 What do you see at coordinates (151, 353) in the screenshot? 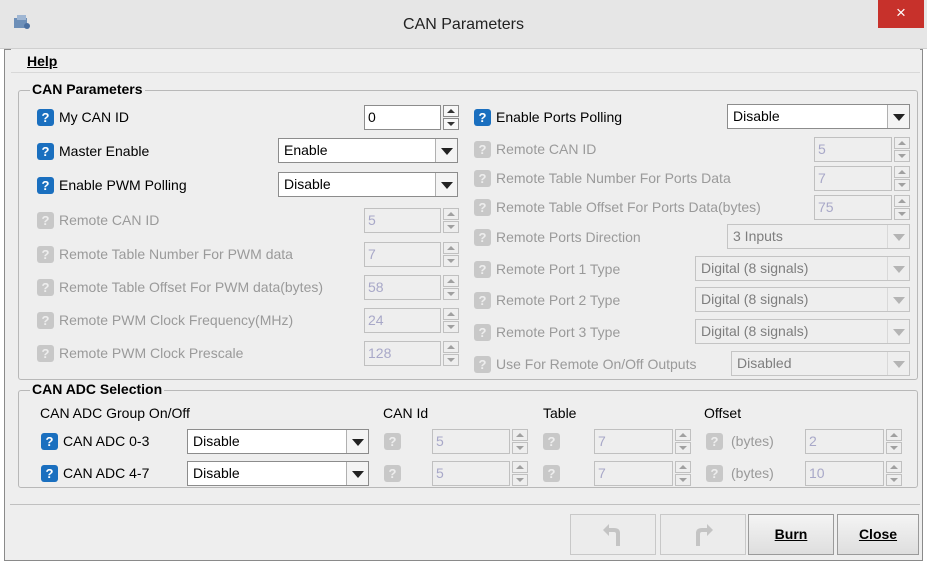
I see `pwm-clock-prescale-label: Remote PWM Clock Prescale` at bounding box center [151, 353].